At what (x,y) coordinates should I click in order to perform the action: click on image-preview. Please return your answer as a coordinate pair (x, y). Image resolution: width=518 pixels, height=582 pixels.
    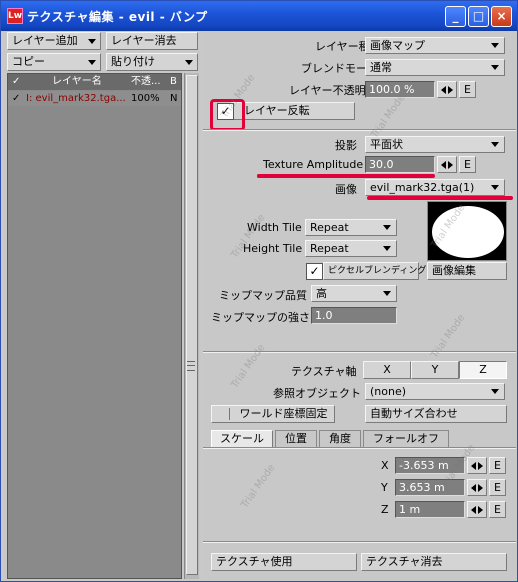
    Looking at the image, I should click on (467, 231).